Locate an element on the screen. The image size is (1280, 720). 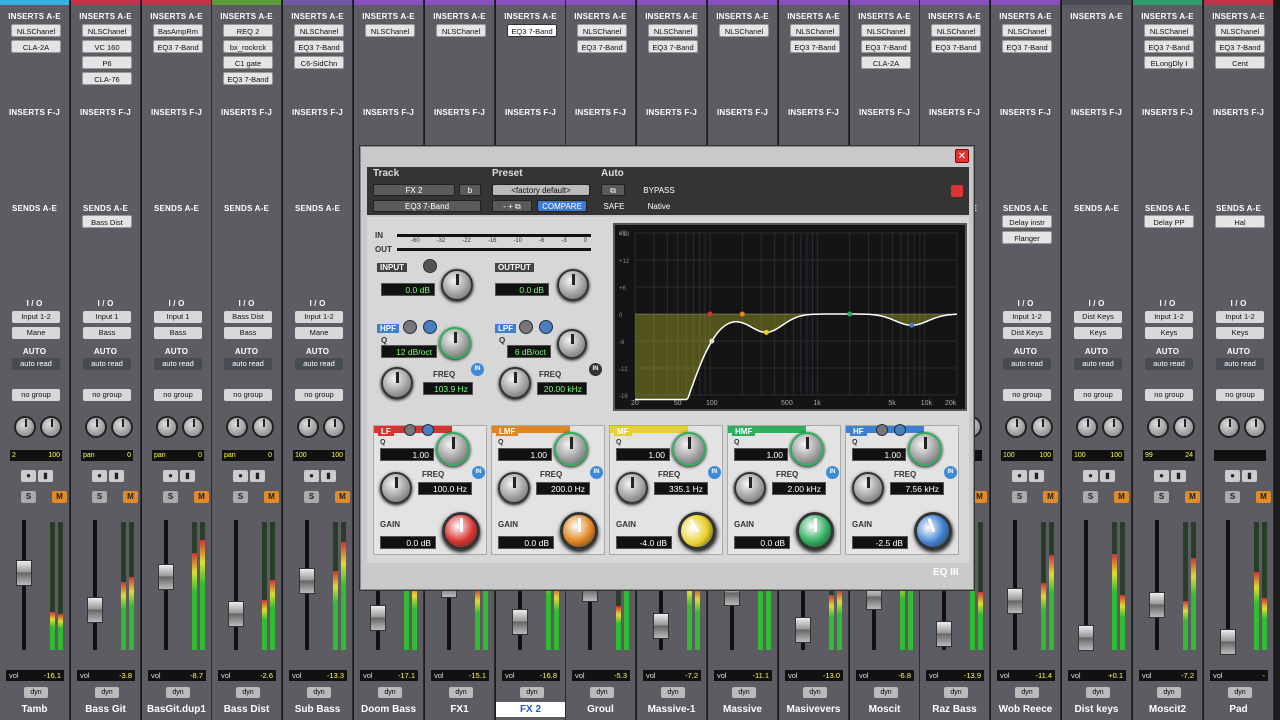
hpf-freq-display: 103.9 Hz is located at coordinates (448, 388).